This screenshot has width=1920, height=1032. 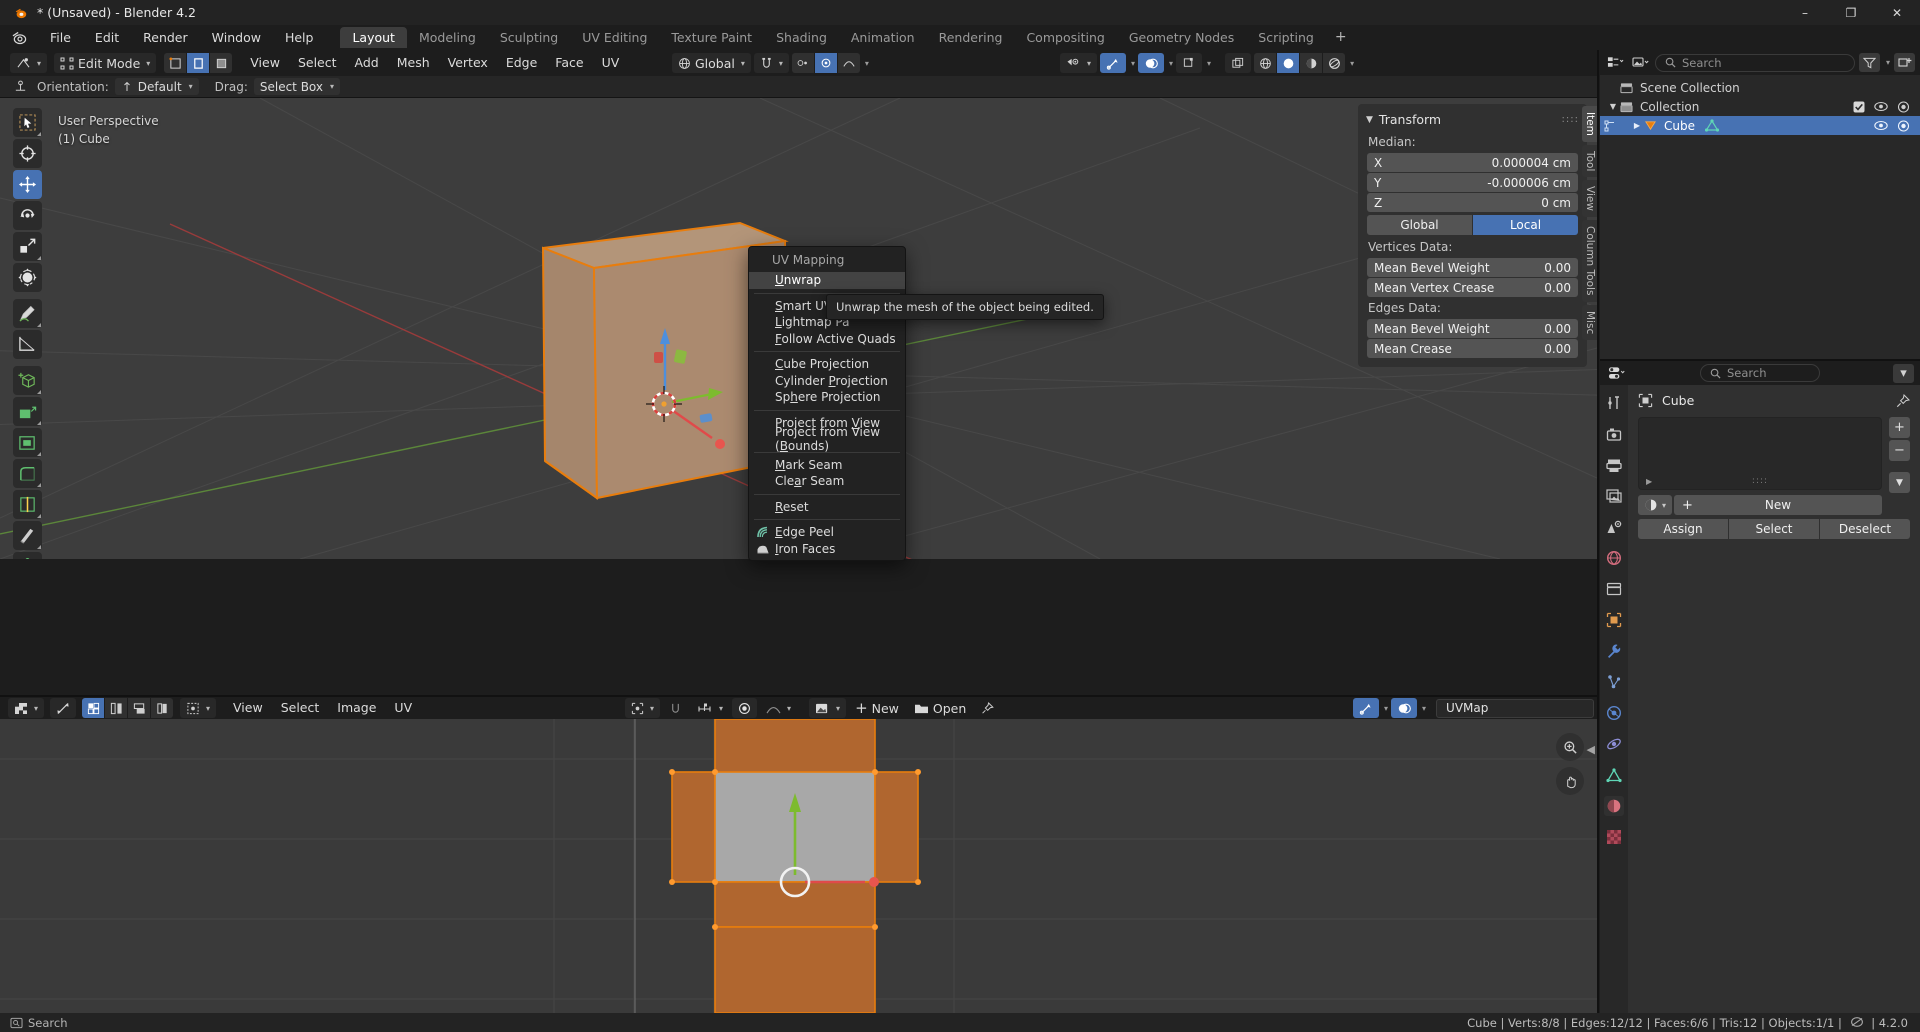 What do you see at coordinates (1760, 87) in the screenshot?
I see `outliner-row-scene-collection: Scene Collection` at bounding box center [1760, 87].